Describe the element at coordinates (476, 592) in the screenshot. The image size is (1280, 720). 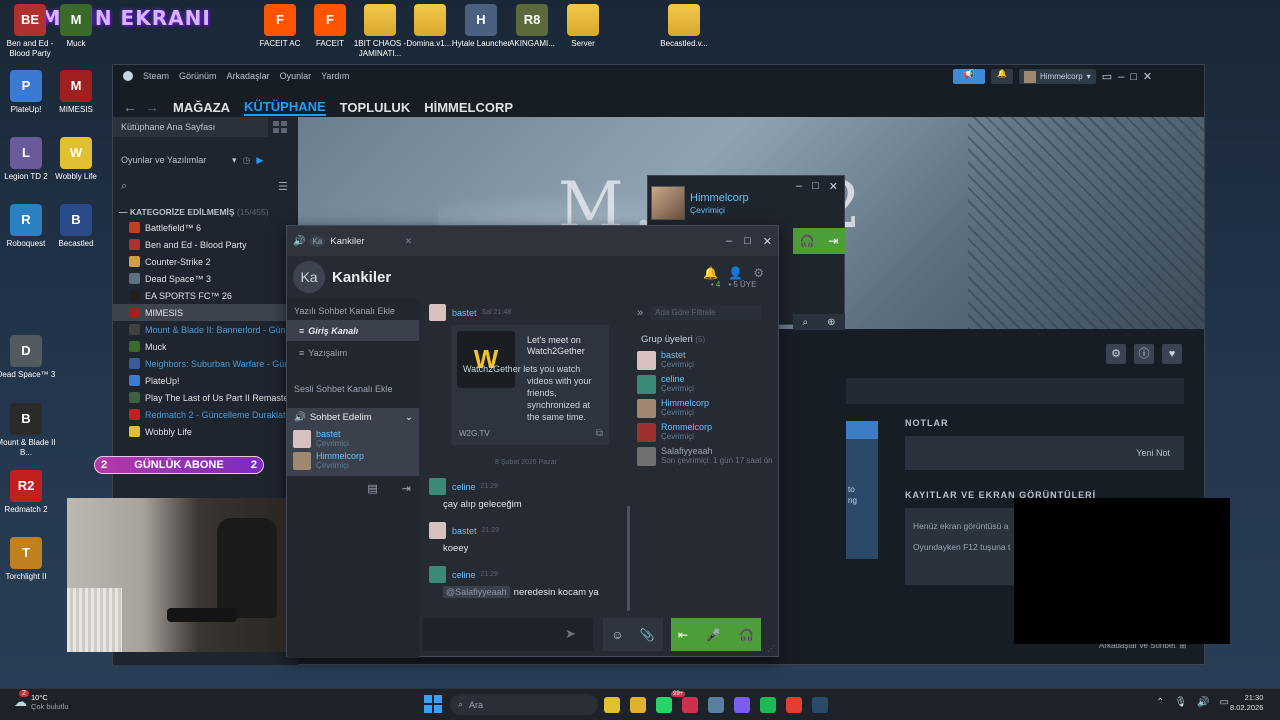
I see `mention-chip: @Salafiyyeaah` at that location.